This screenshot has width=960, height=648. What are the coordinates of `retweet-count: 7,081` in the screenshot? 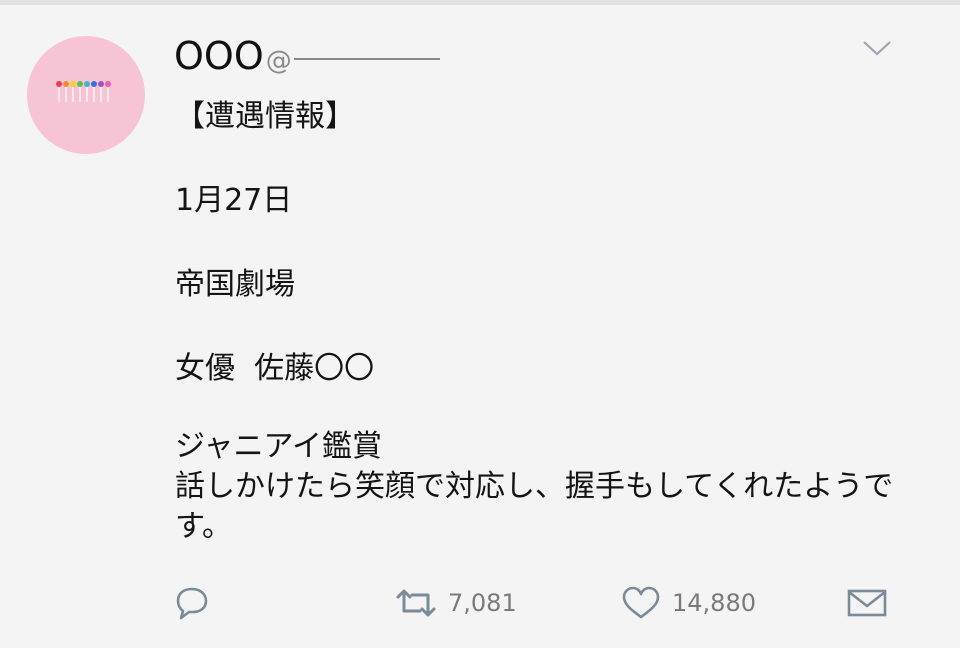 It's located at (482, 603).